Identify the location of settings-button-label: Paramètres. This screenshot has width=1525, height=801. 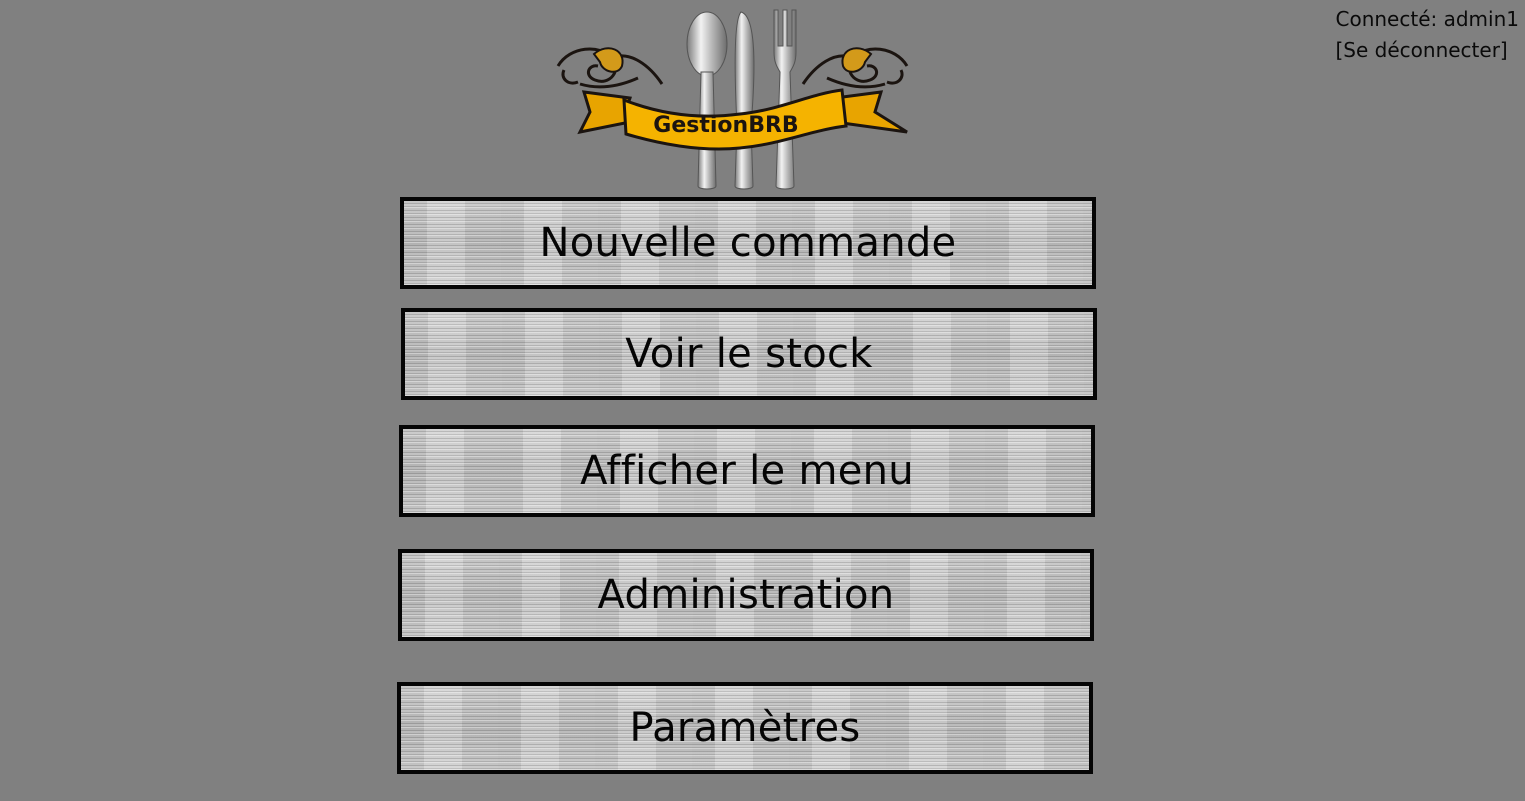
(745, 728).